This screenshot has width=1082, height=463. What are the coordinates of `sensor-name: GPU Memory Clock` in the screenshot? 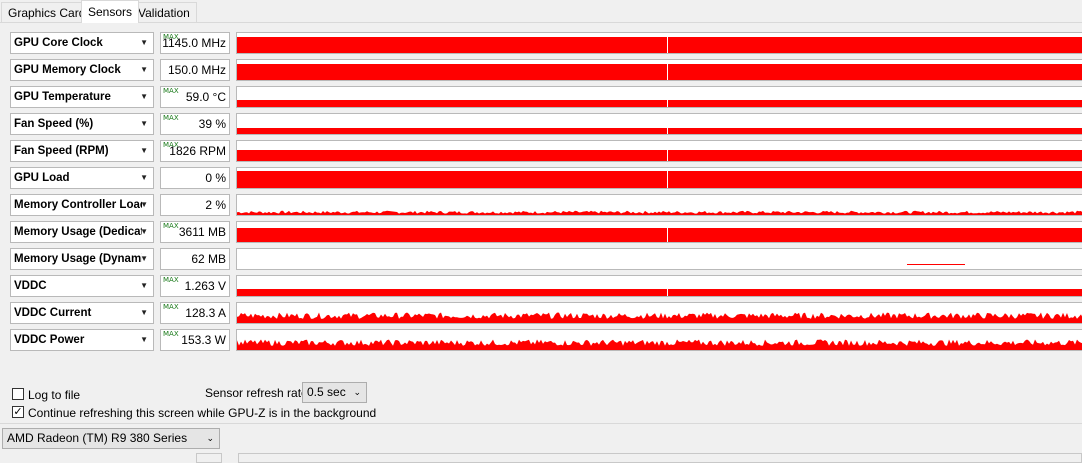 It's located at (67, 70).